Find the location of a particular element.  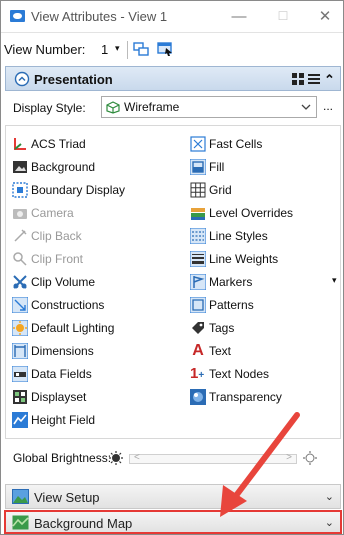

display-style-select: Wireframe is located at coordinates (209, 107).